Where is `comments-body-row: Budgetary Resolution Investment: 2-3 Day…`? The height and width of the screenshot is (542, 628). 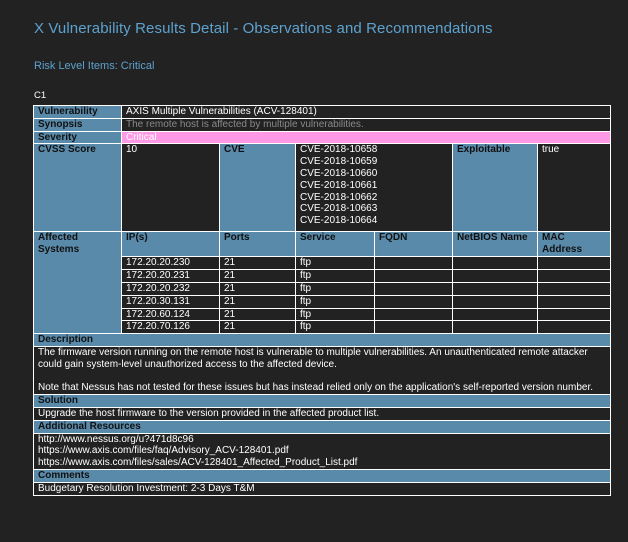 comments-body-row: Budgetary Resolution Investment: 2-3 Day… is located at coordinates (322, 488).